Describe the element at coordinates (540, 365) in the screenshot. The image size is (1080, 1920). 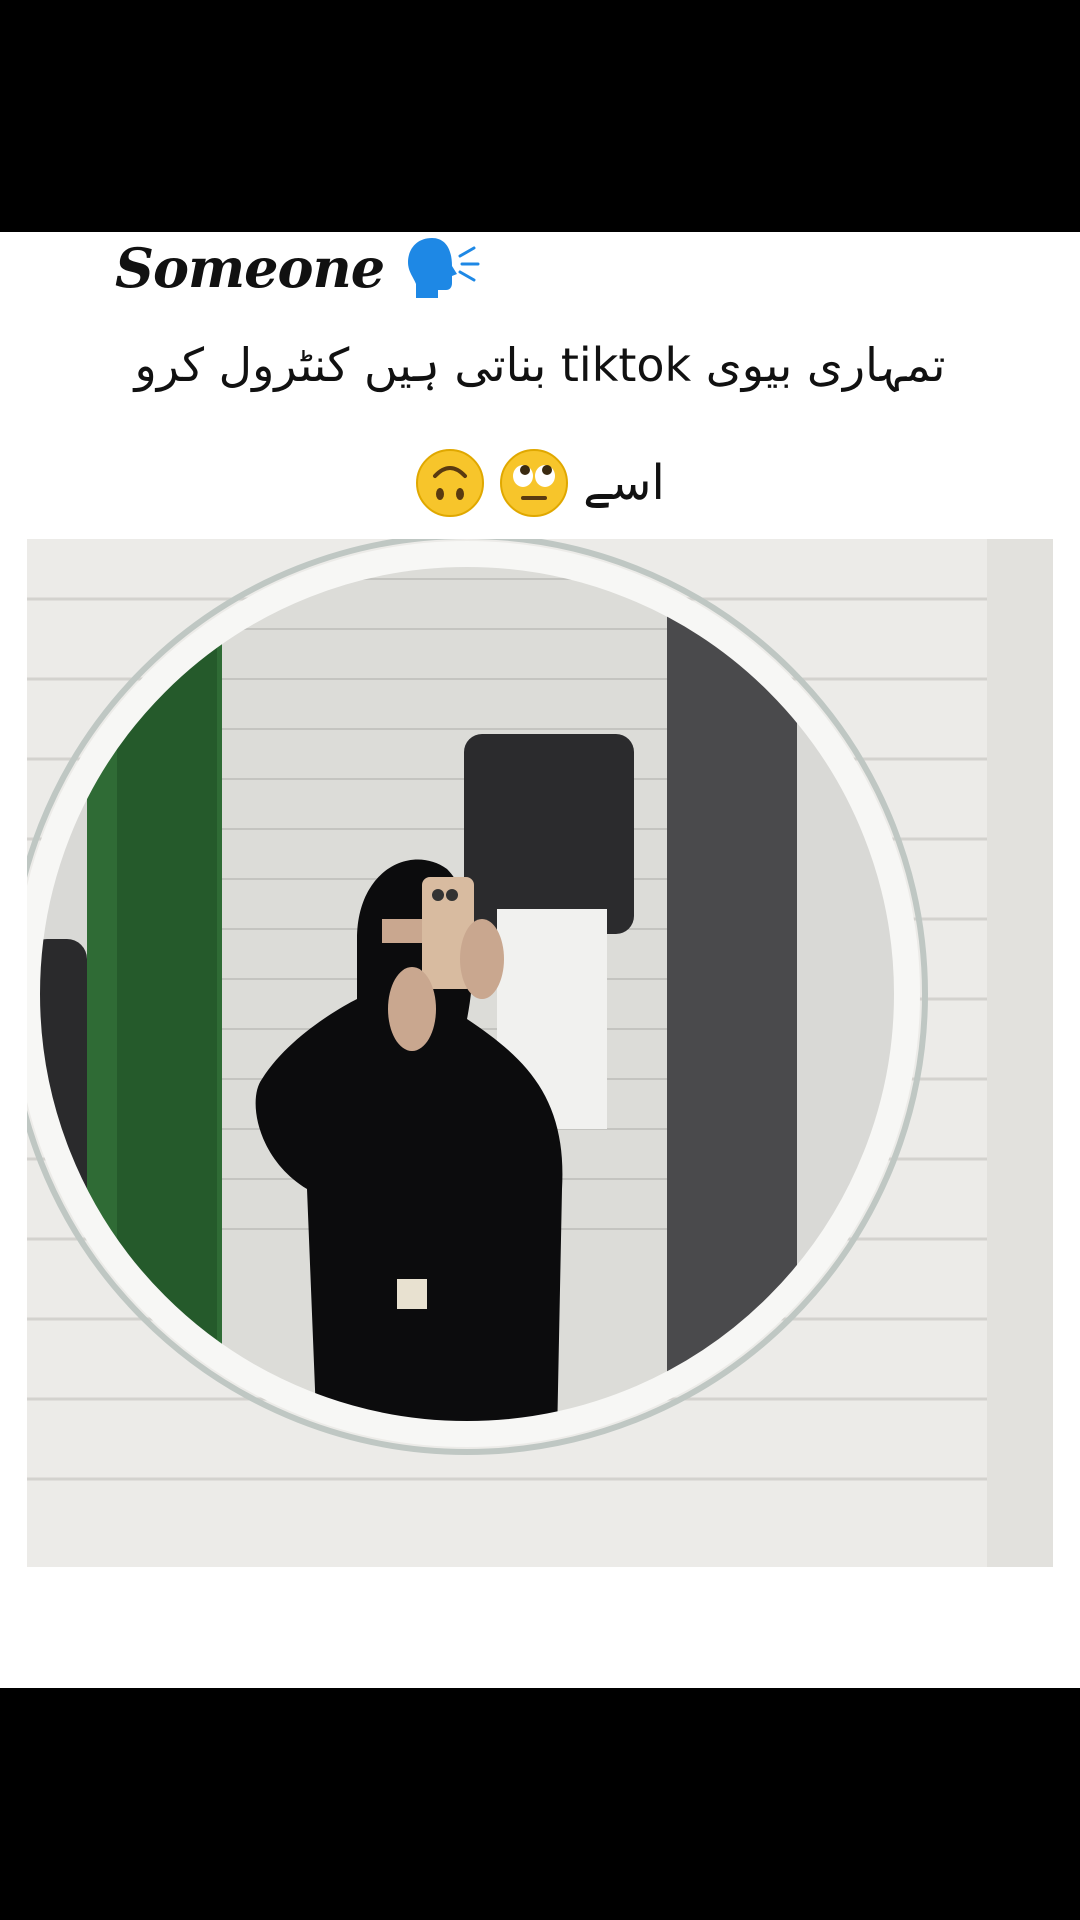
I see `urdu-caption-line-1: تمہاری بیوی tiktok بناتی ہیں کنٹرول کرو` at that location.